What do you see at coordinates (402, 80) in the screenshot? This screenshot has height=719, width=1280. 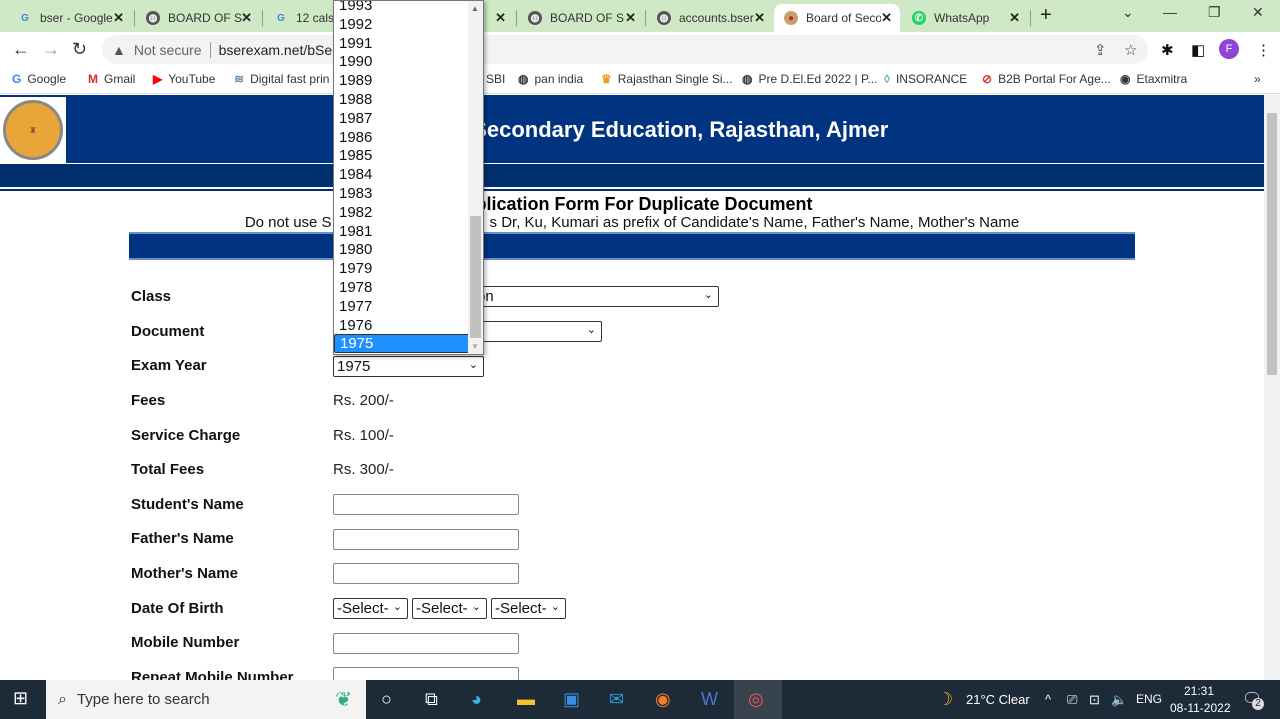 I see `year-option-1989: 1989` at bounding box center [402, 80].